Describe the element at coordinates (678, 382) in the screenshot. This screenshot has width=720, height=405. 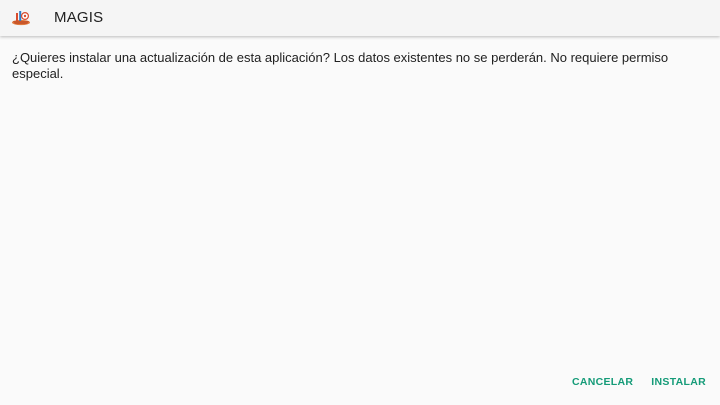
I see `install-button: INSTALAR` at that location.